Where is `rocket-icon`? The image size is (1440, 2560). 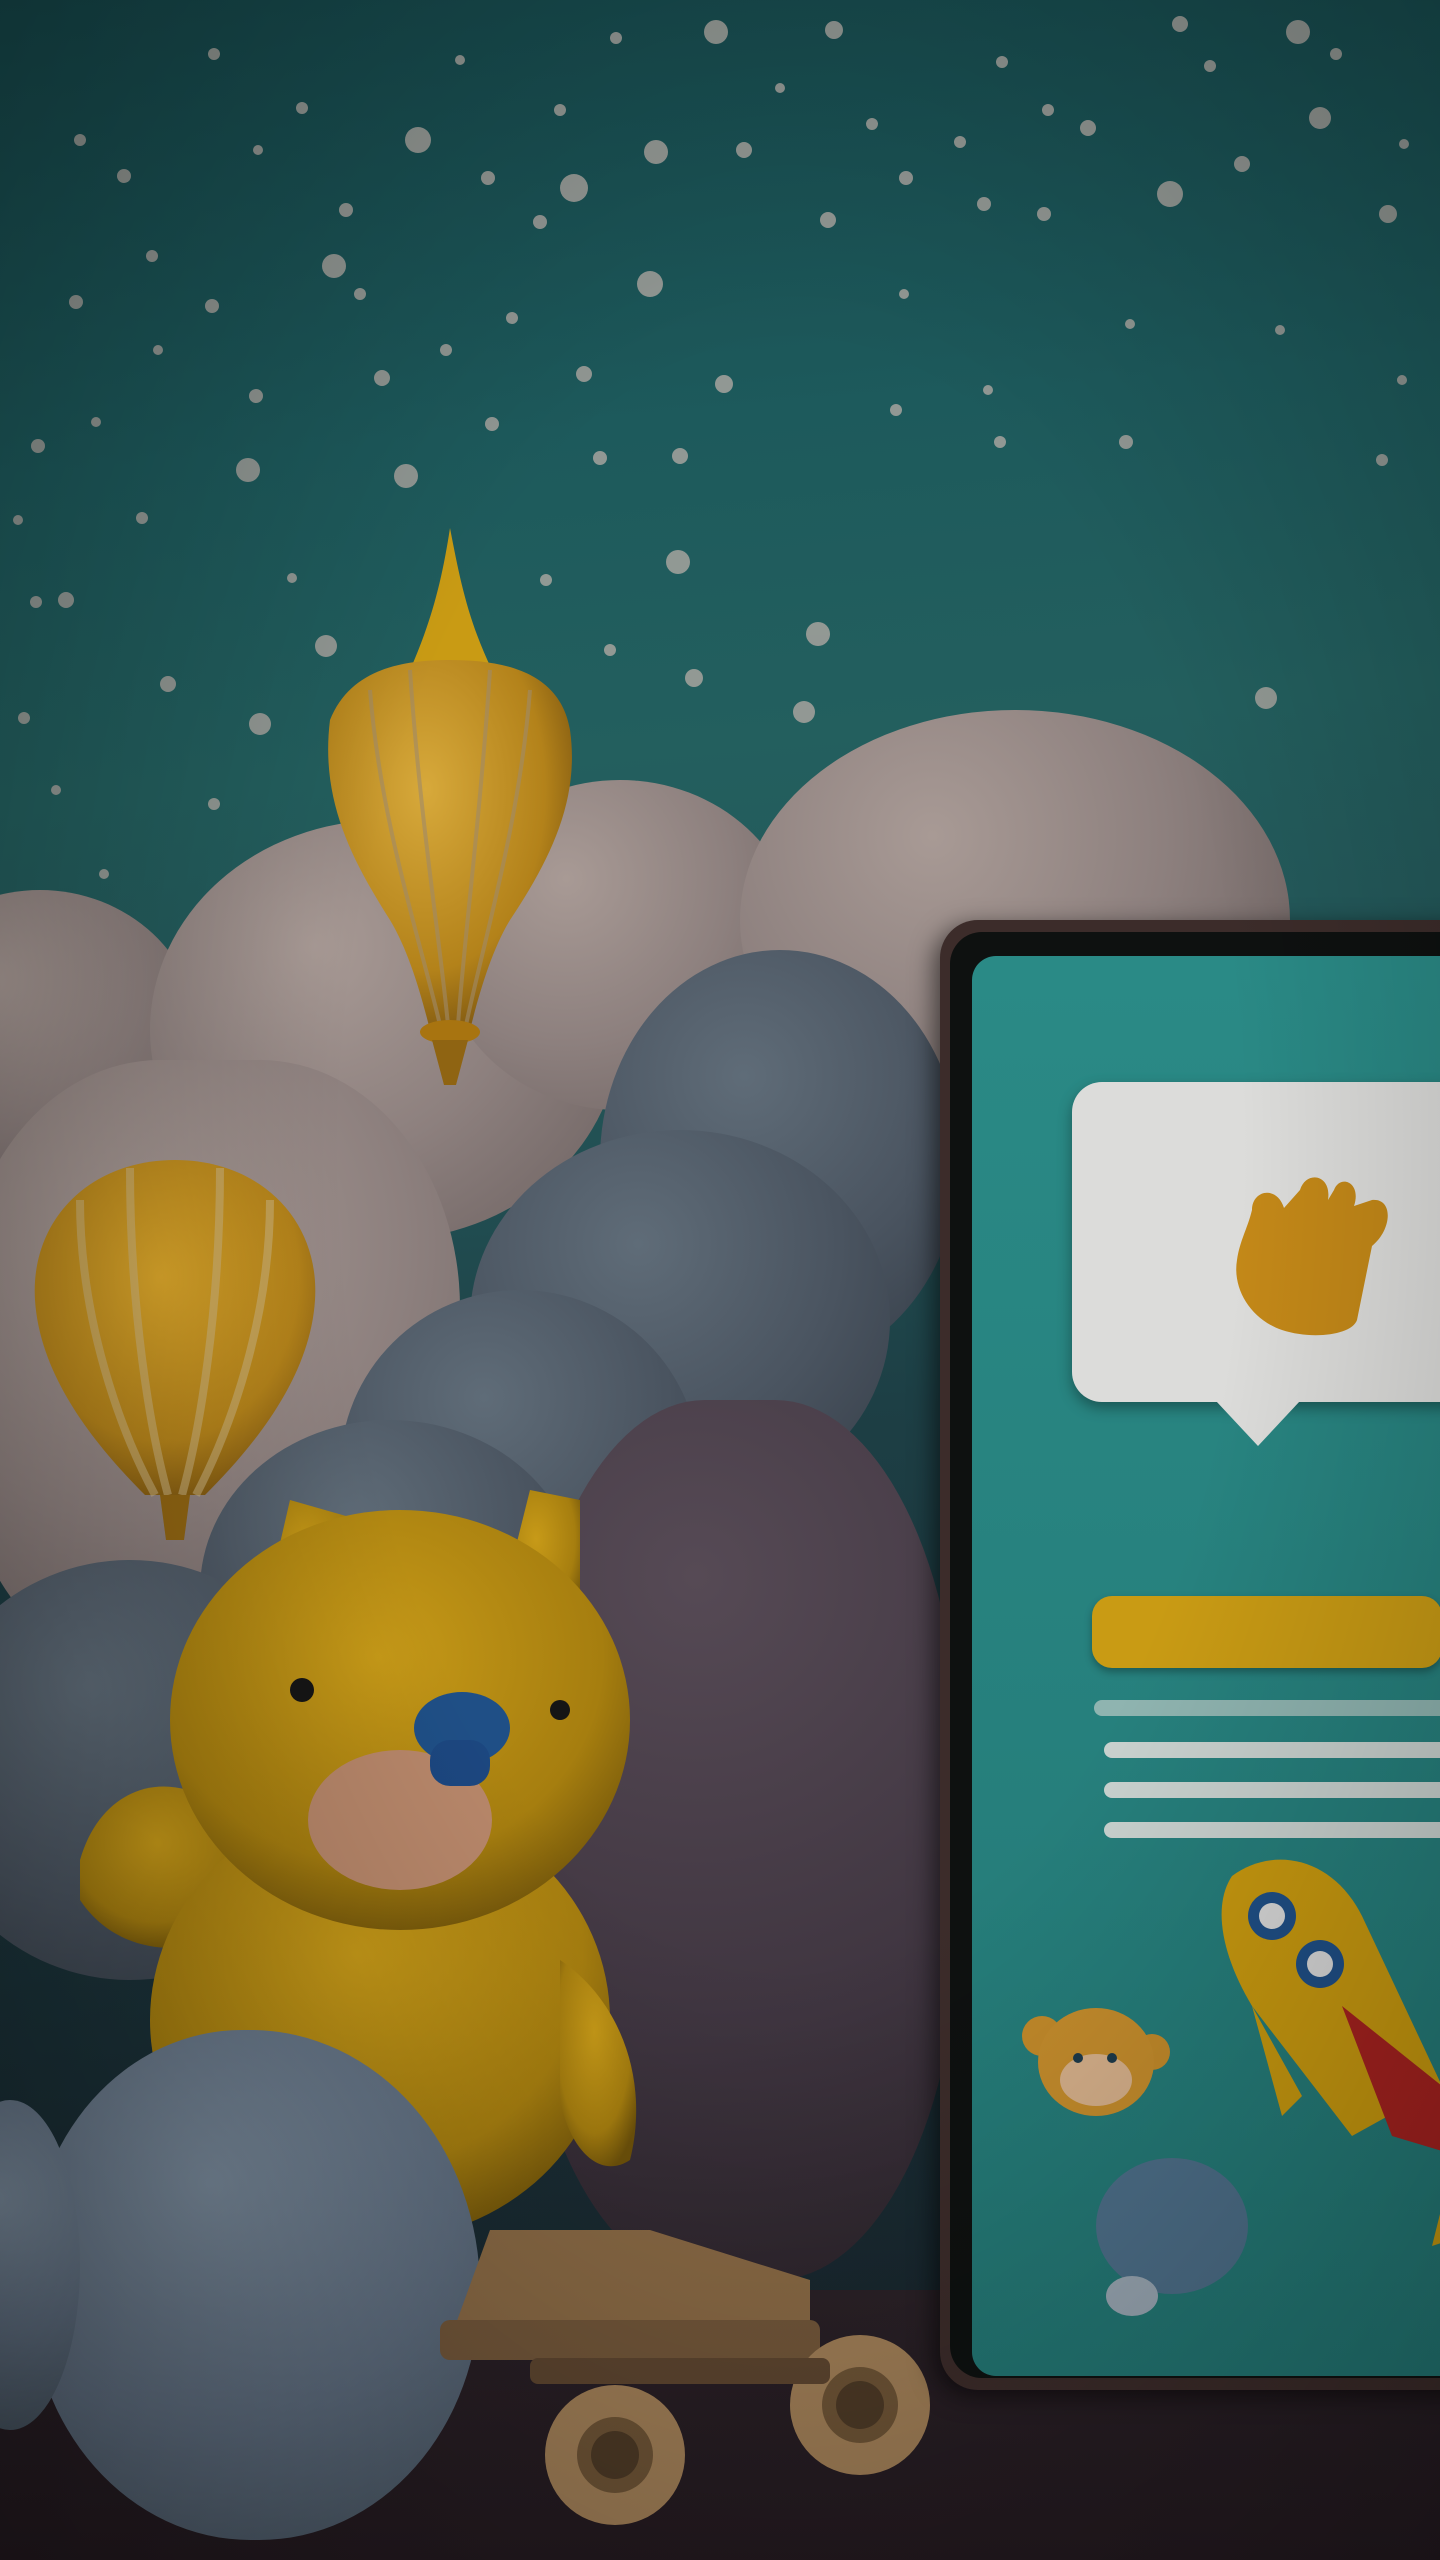
rocket-icon is located at coordinates (1330, 2052).